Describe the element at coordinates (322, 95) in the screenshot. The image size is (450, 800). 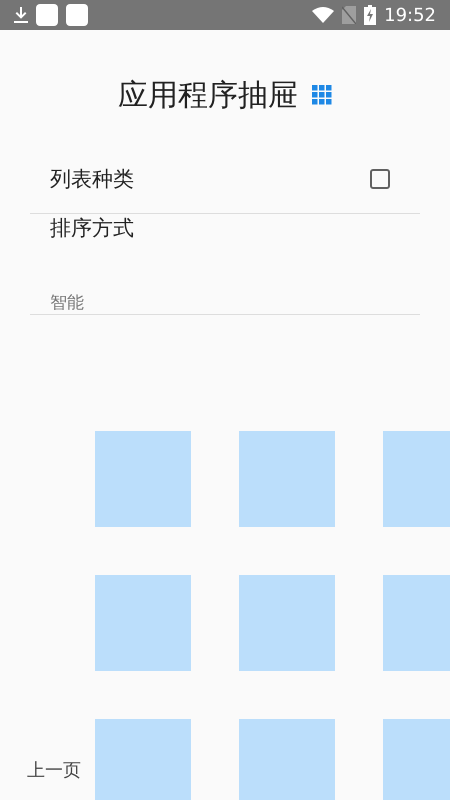
I see `grid-icon` at that location.